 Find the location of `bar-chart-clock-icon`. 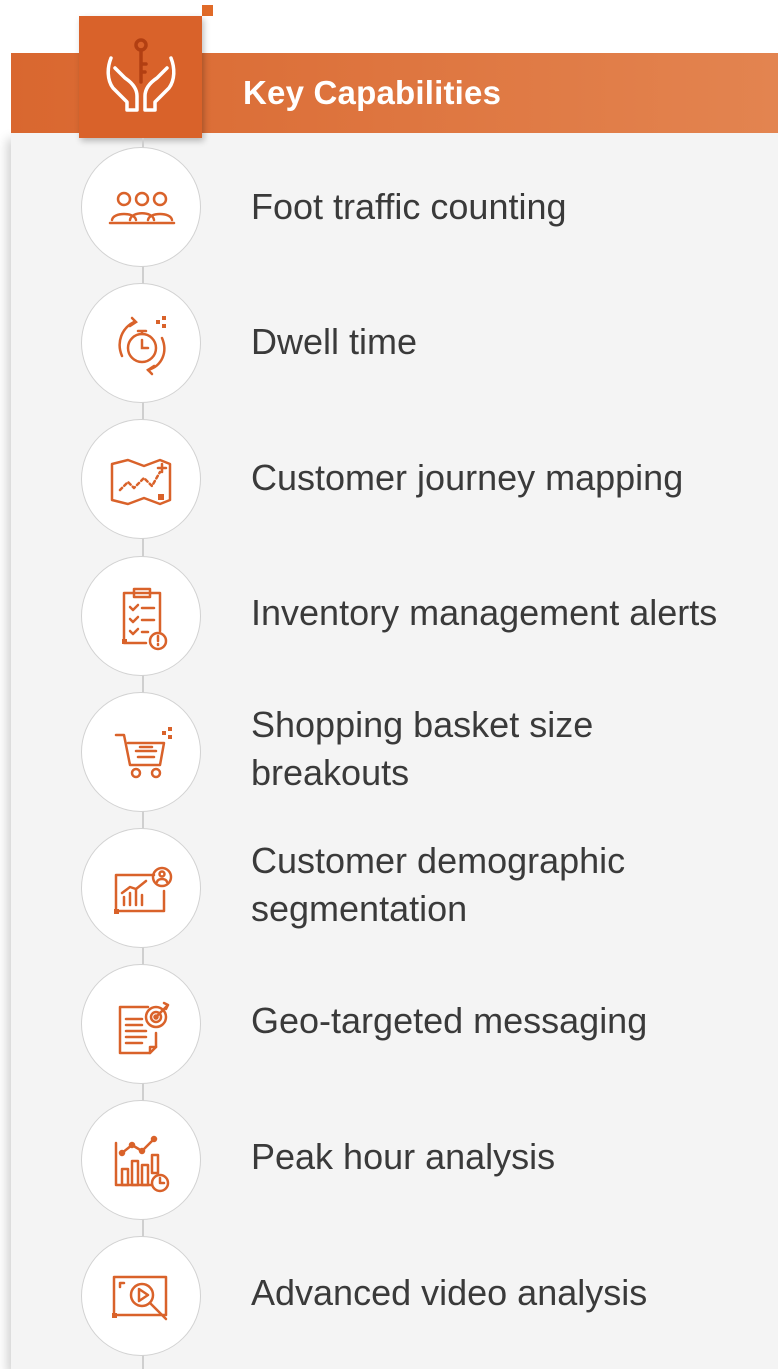

bar-chart-clock-icon is located at coordinates (142, 1164).